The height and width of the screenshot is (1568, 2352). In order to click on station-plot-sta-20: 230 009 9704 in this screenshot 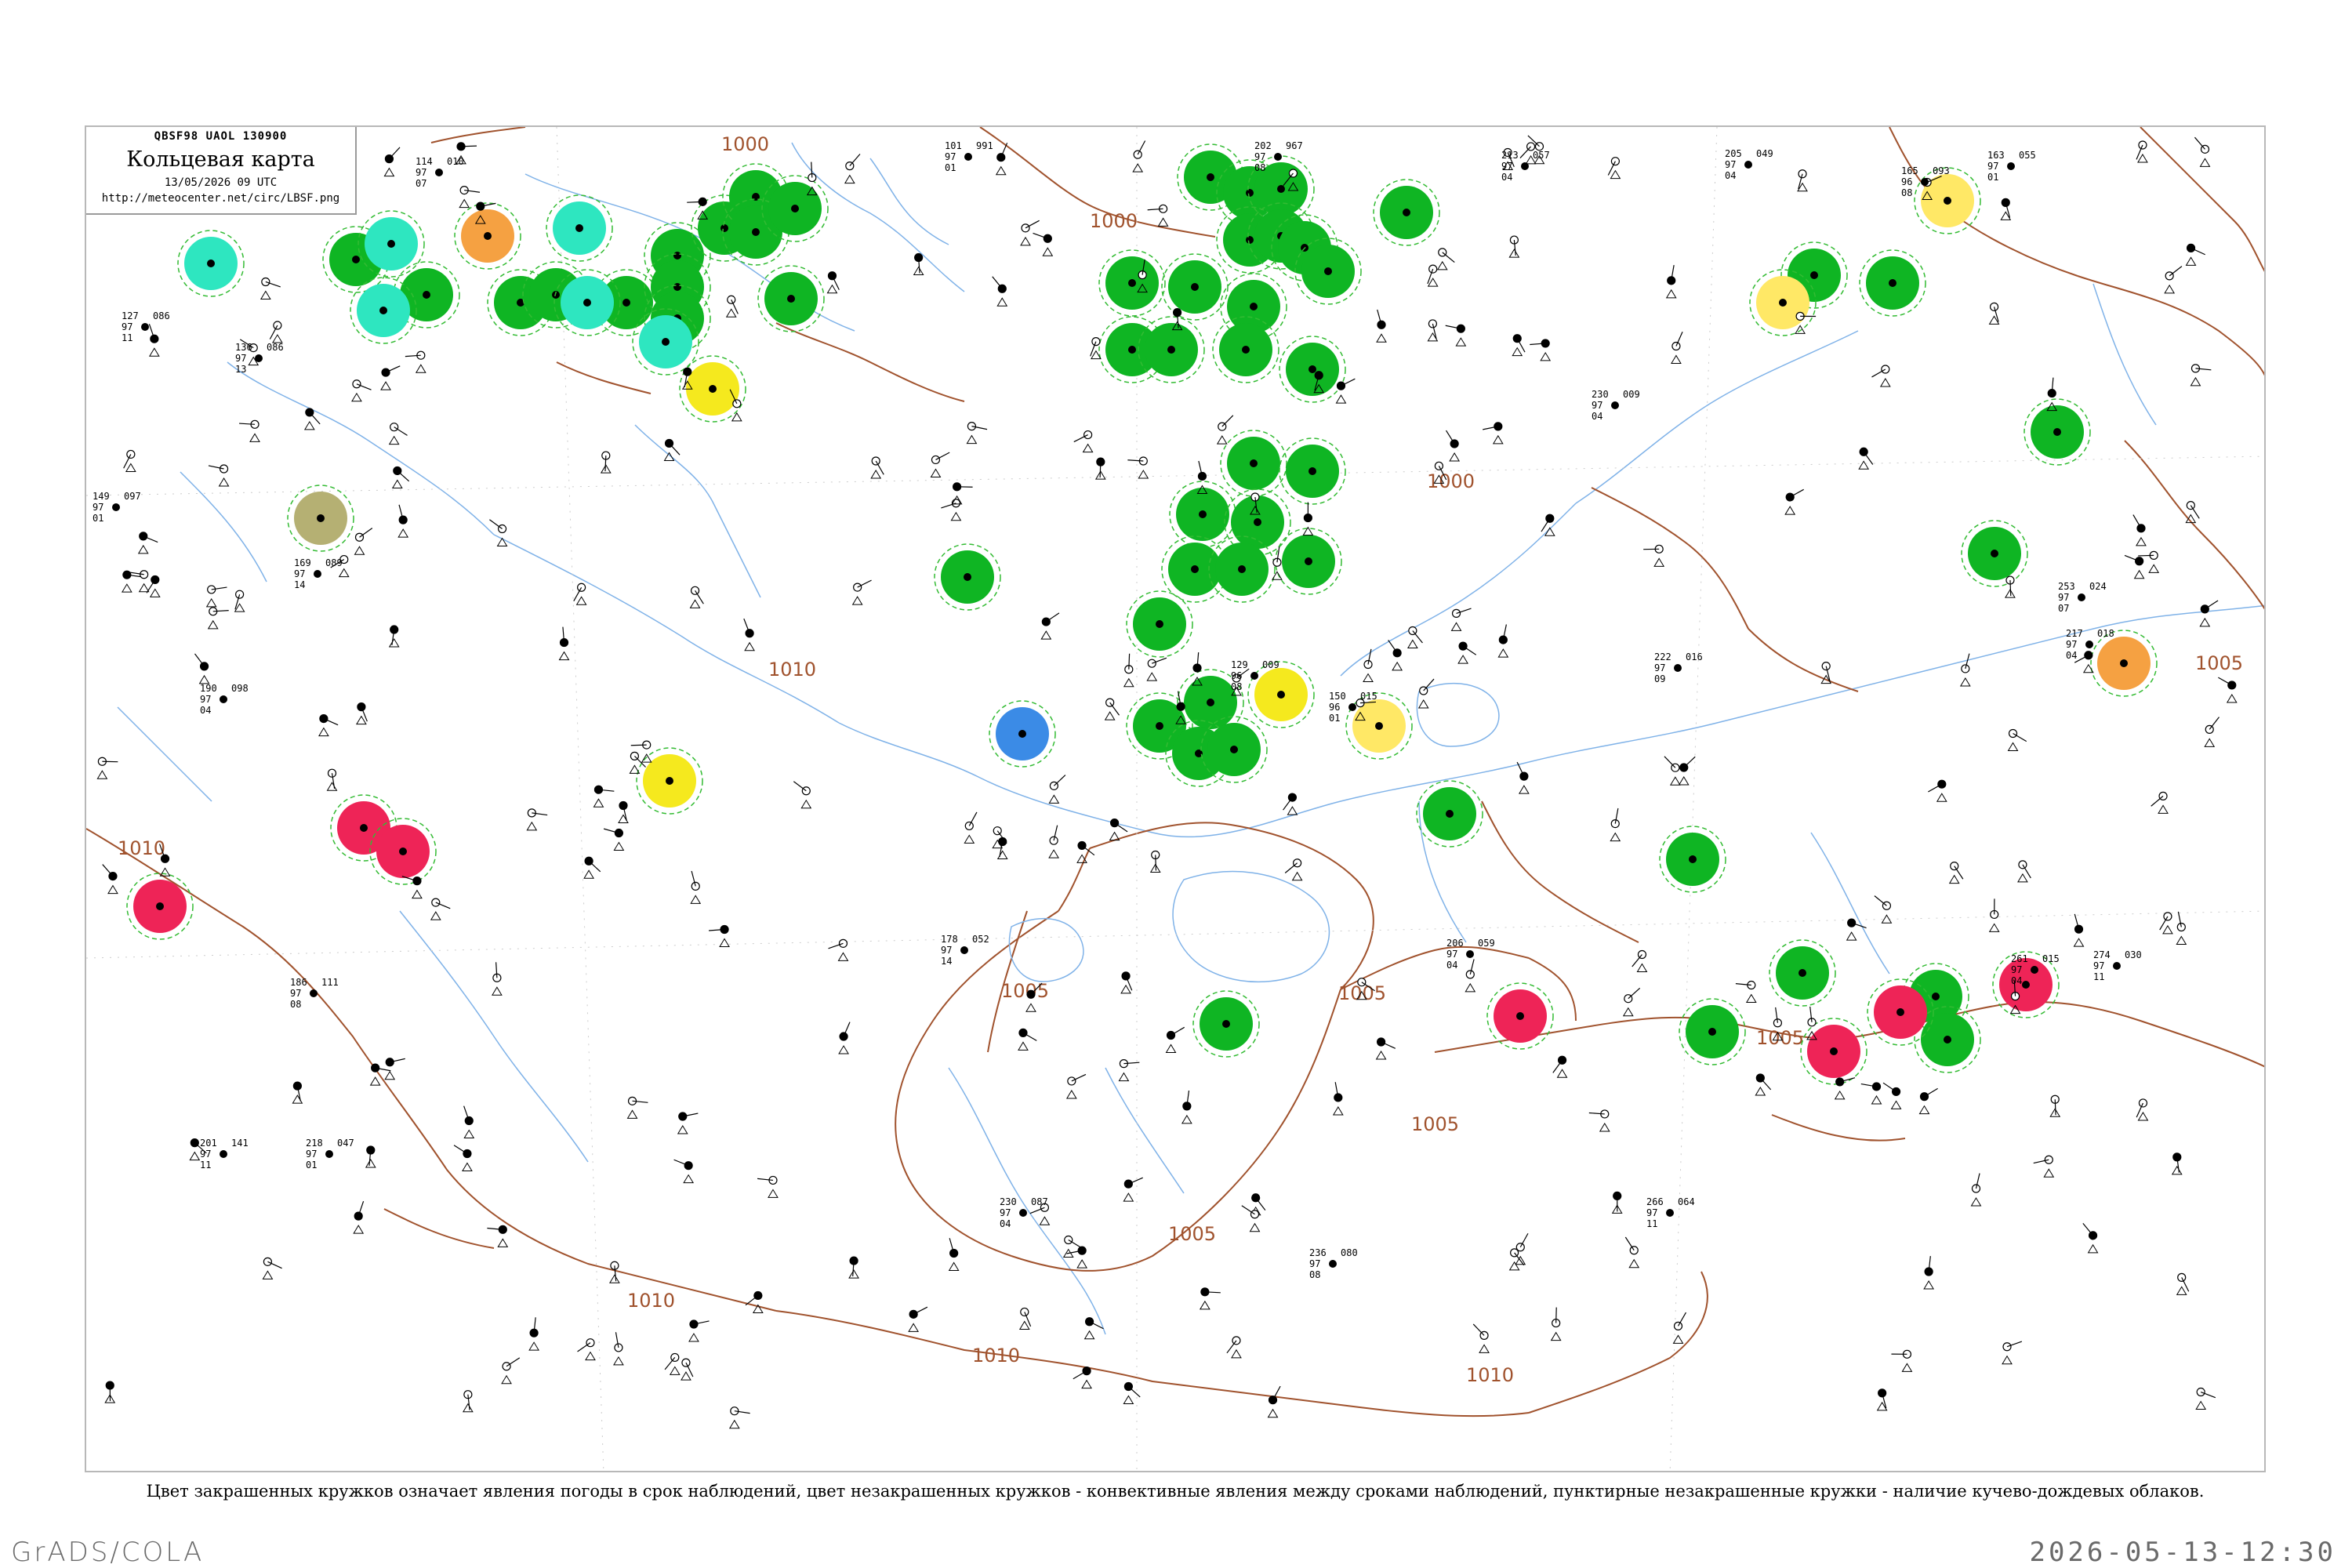, I will do `click(1616, 405)`.